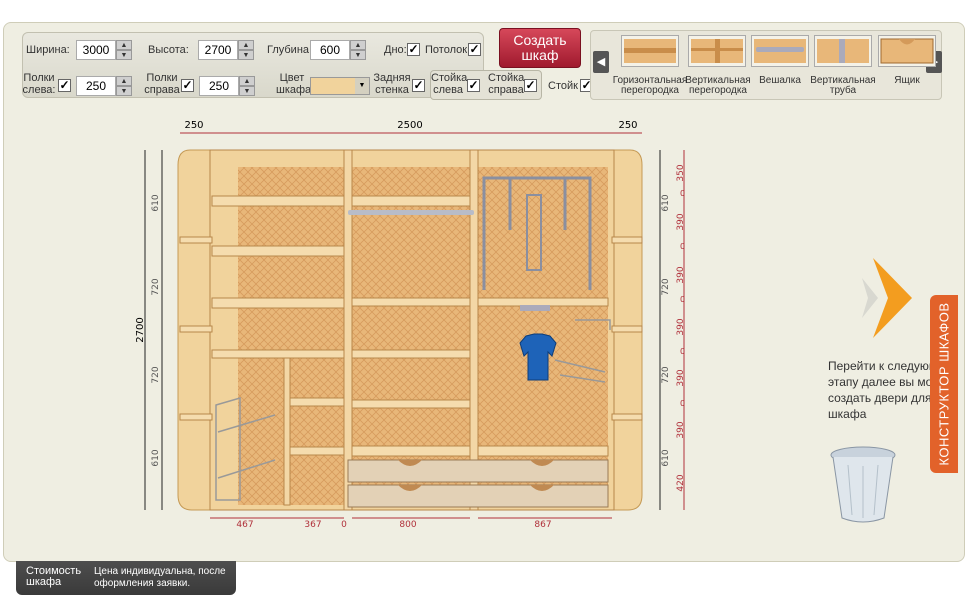 Image resolution: width=965 pixels, height=615 pixels. I want to click on dim-right-small-1: 0, so click(682, 193).